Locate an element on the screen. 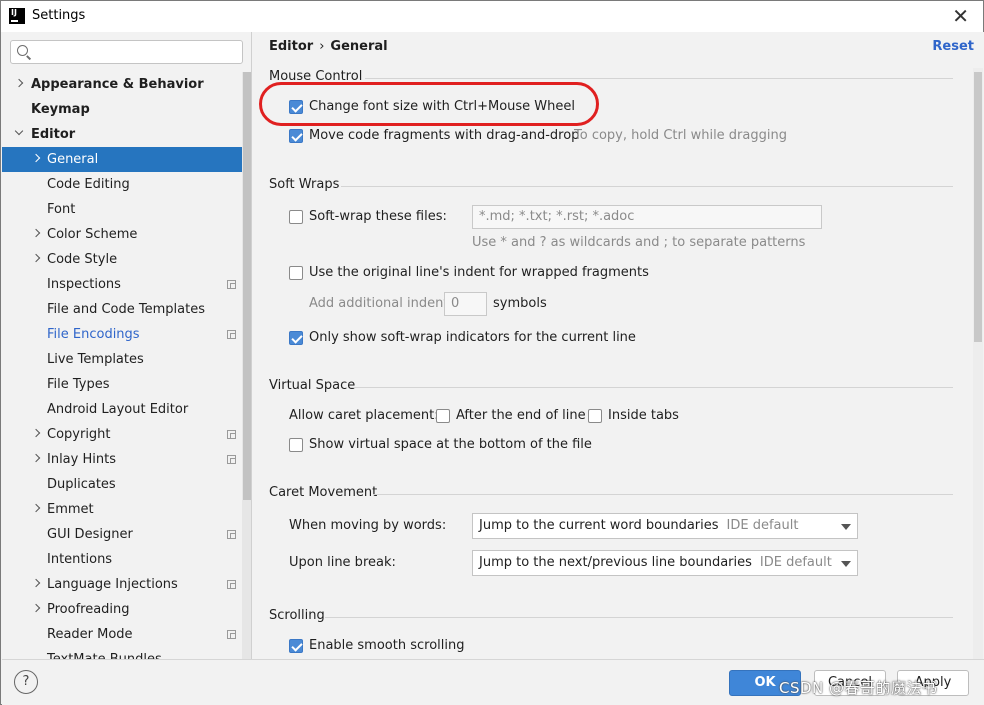  csdn-watermark: CSDN @春哥的魔法书 is located at coordinates (858, 688).